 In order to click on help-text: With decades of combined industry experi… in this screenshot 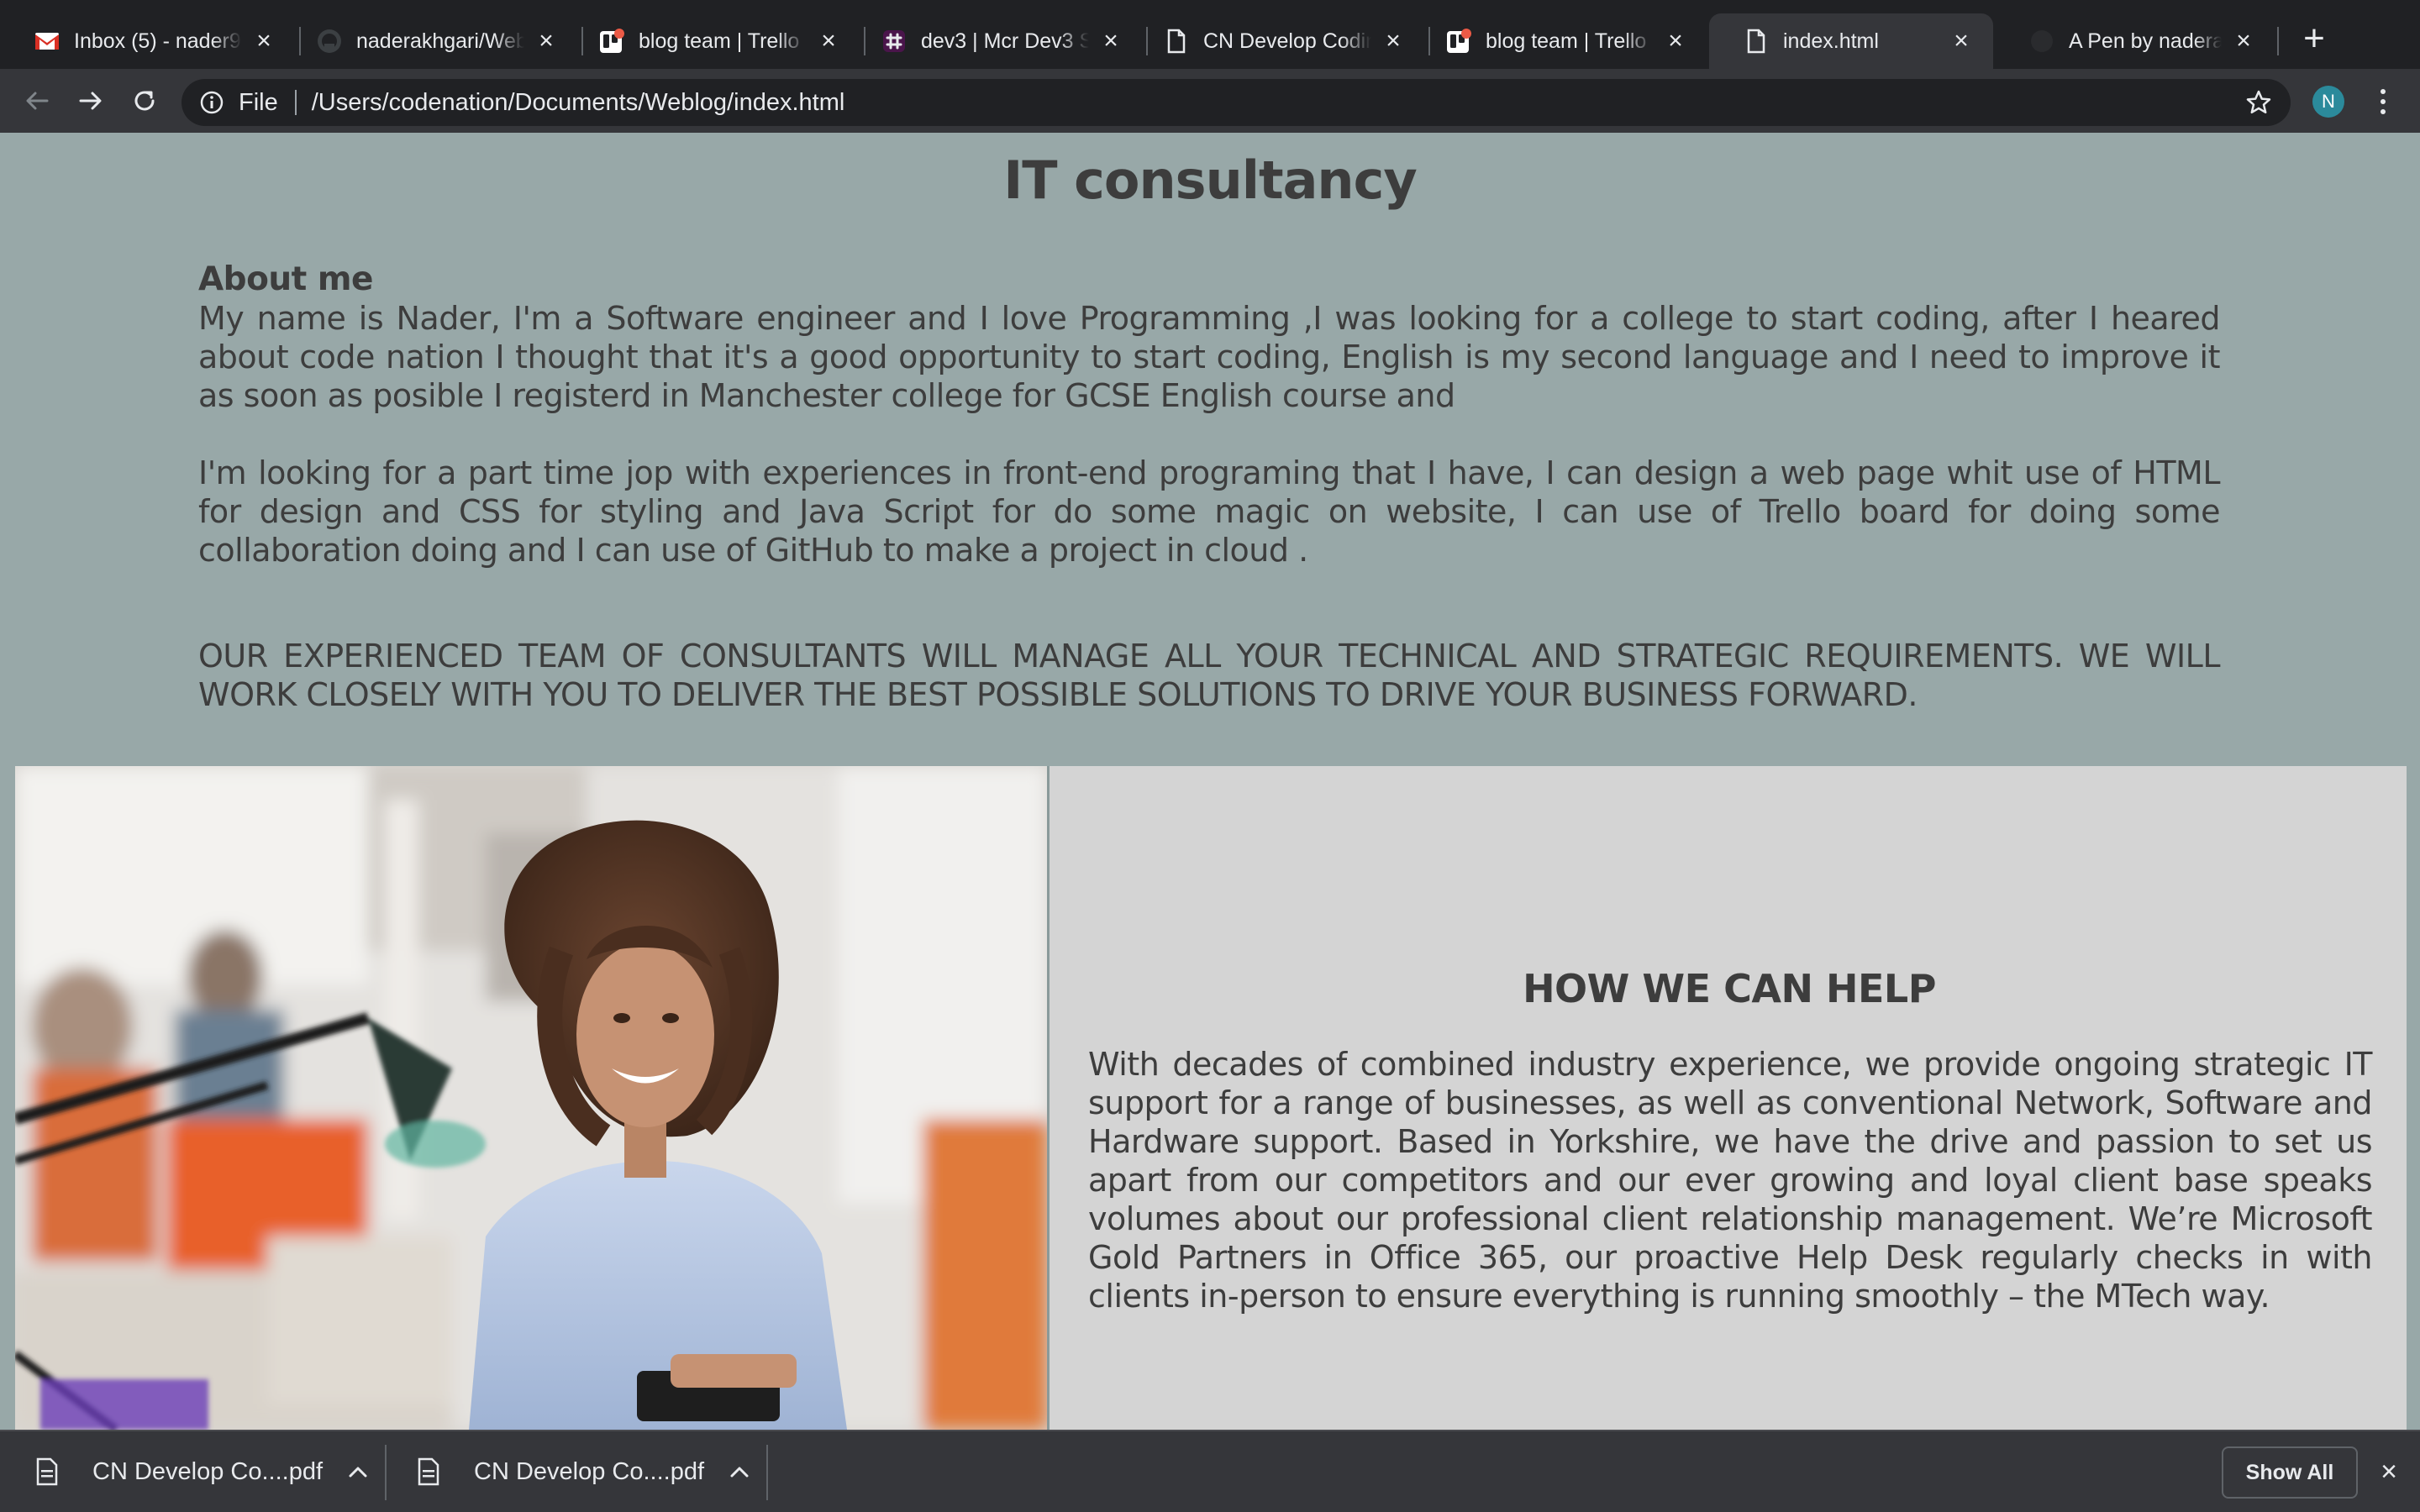, I will do `click(1731, 1180)`.